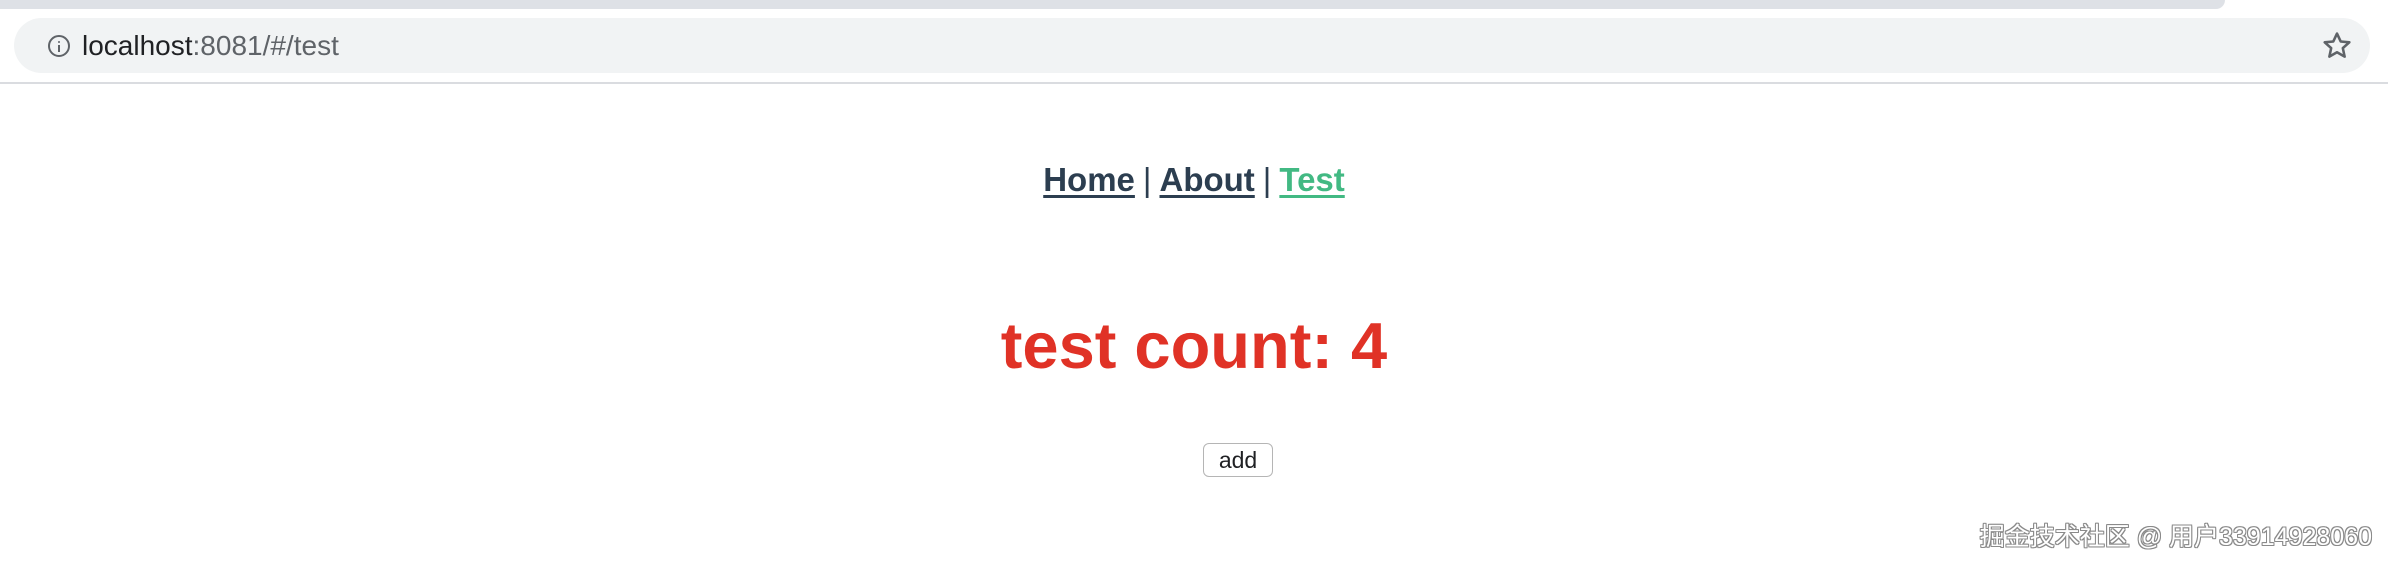 This screenshot has width=2388, height=570. I want to click on nav-link-home: Home, so click(1089, 179).